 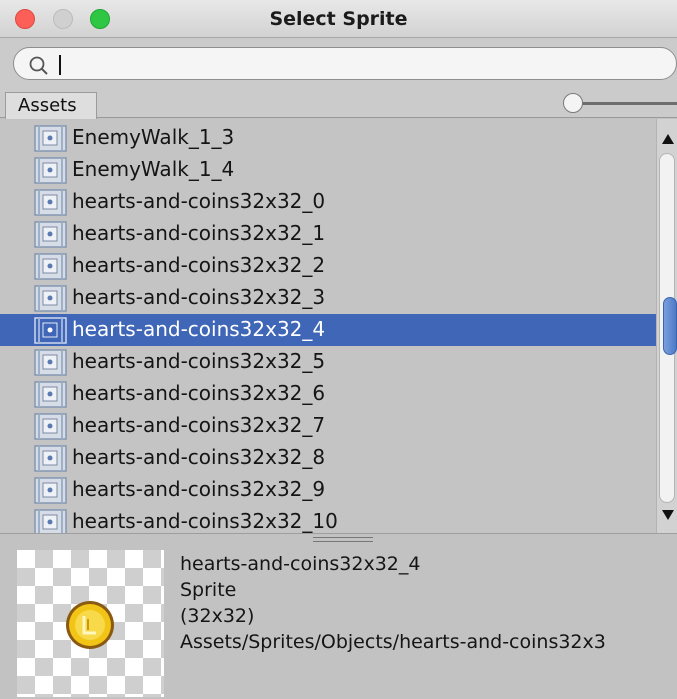 I want to click on icon-size-slider-thumb, so click(x=573, y=103).